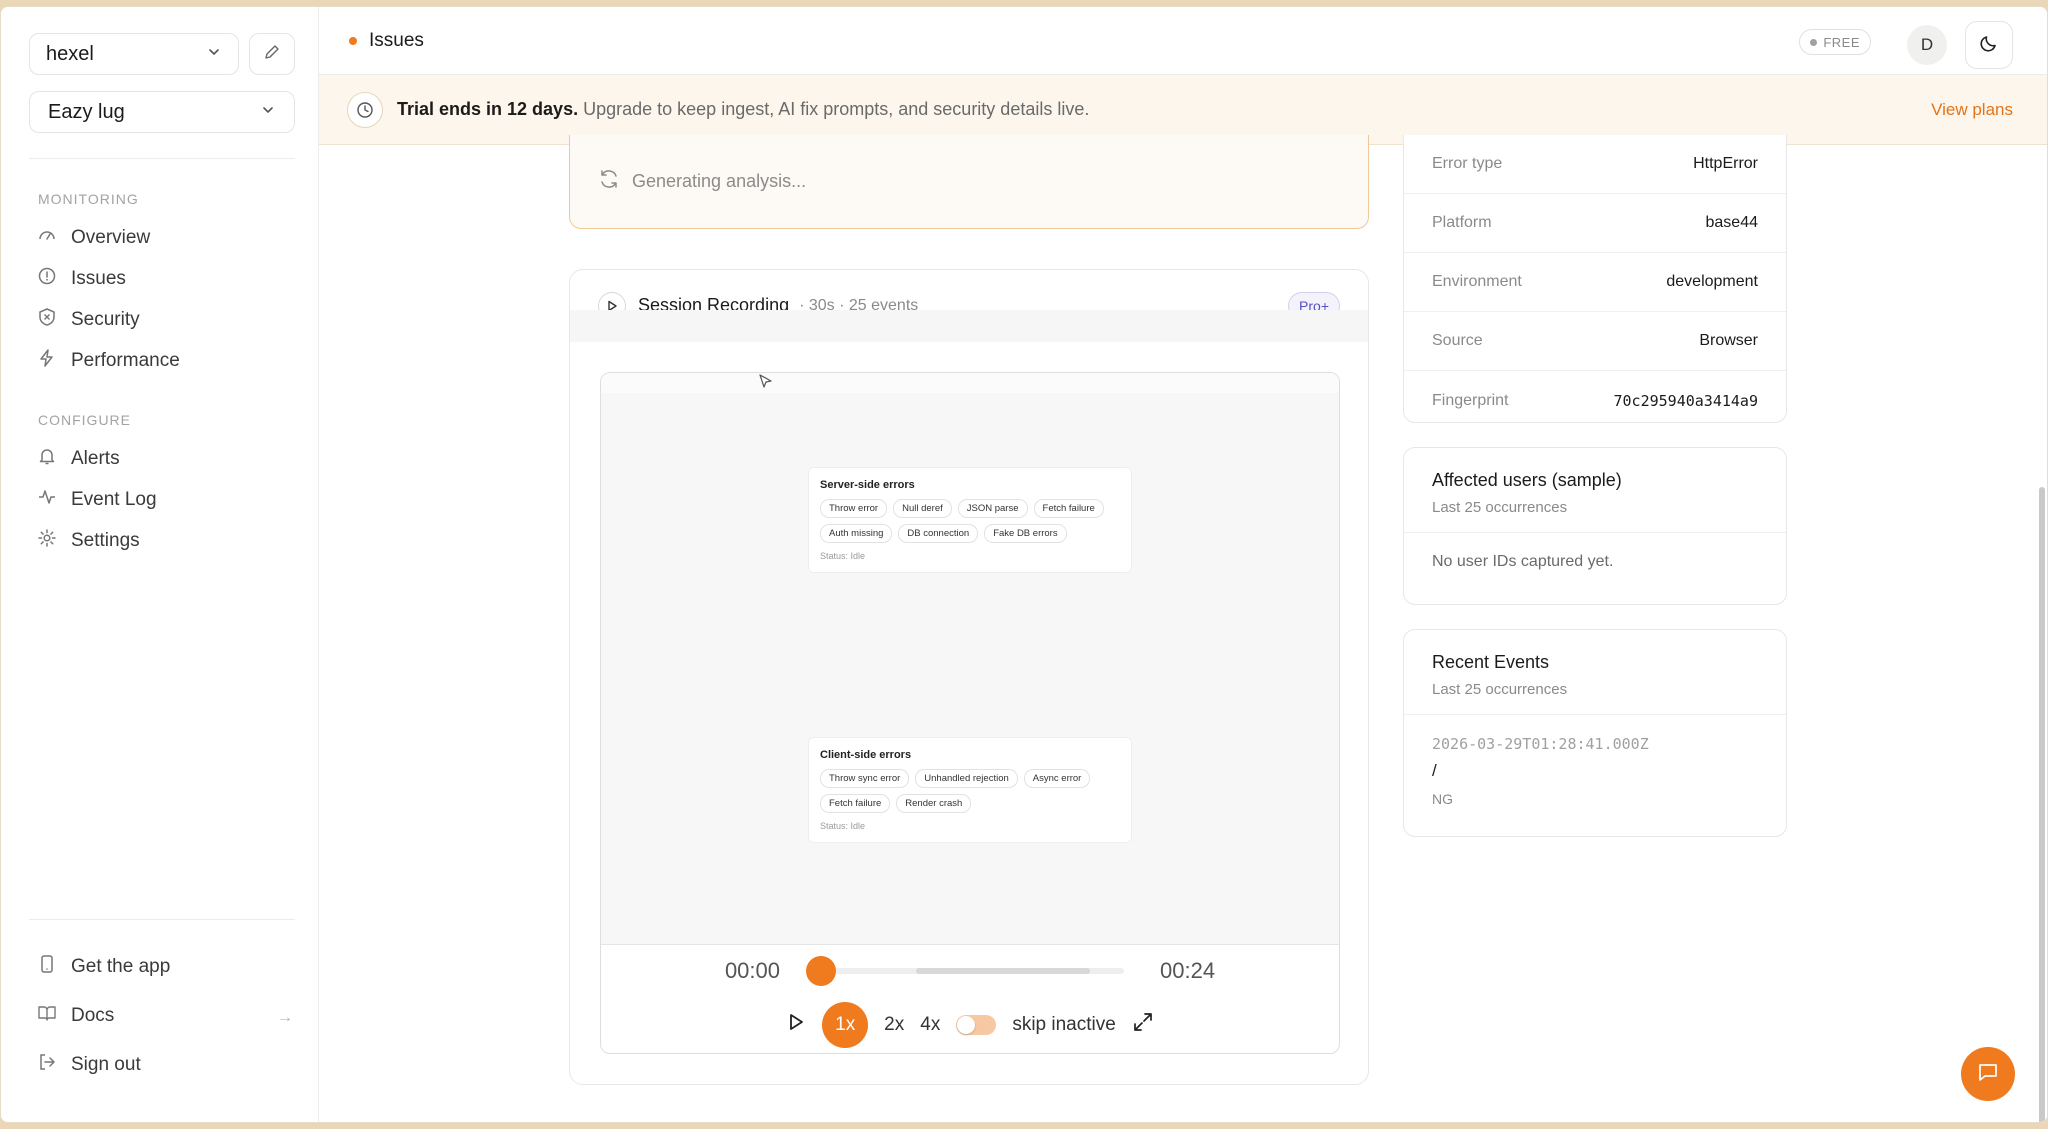  What do you see at coordinates (1442, 799) in the screenshot?
I see `event-location: NG` at bounding box center [1442, 799].